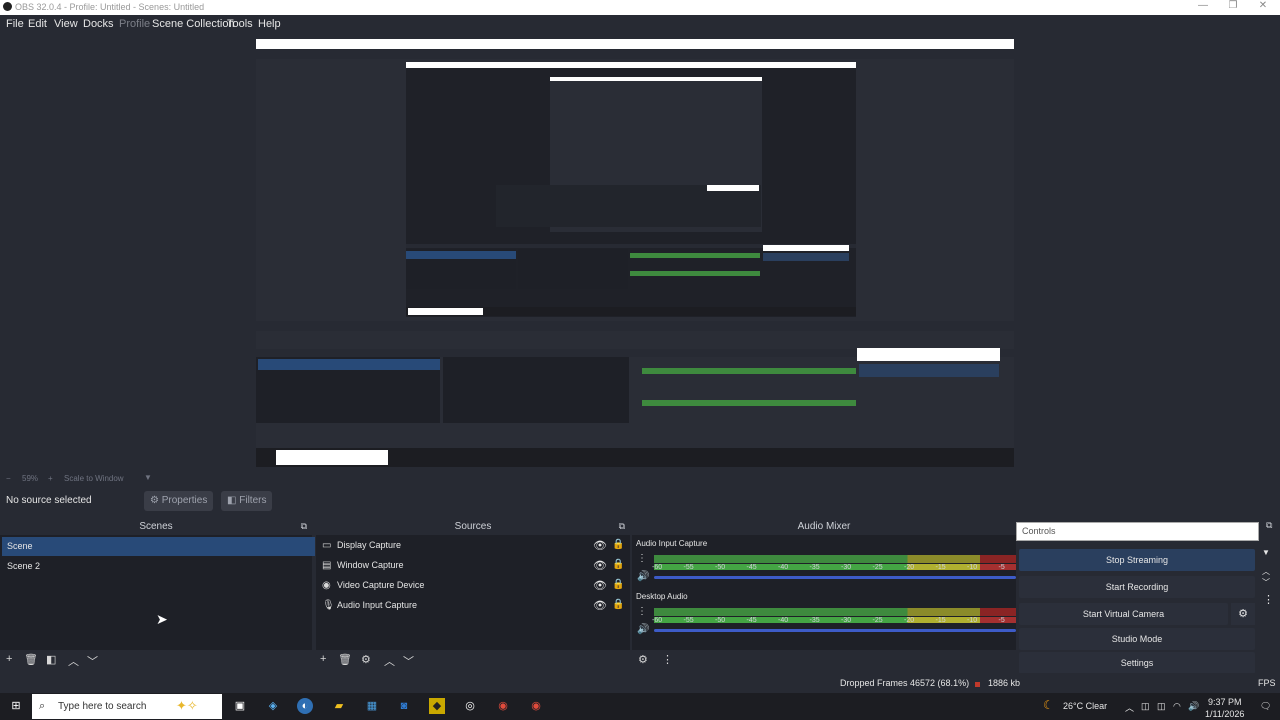 This screenshot has width=1280, height=720. Describe the element at coordinates (31, 659) in the screenshot. I see `remove-scene-icon: 🗑` at that location.